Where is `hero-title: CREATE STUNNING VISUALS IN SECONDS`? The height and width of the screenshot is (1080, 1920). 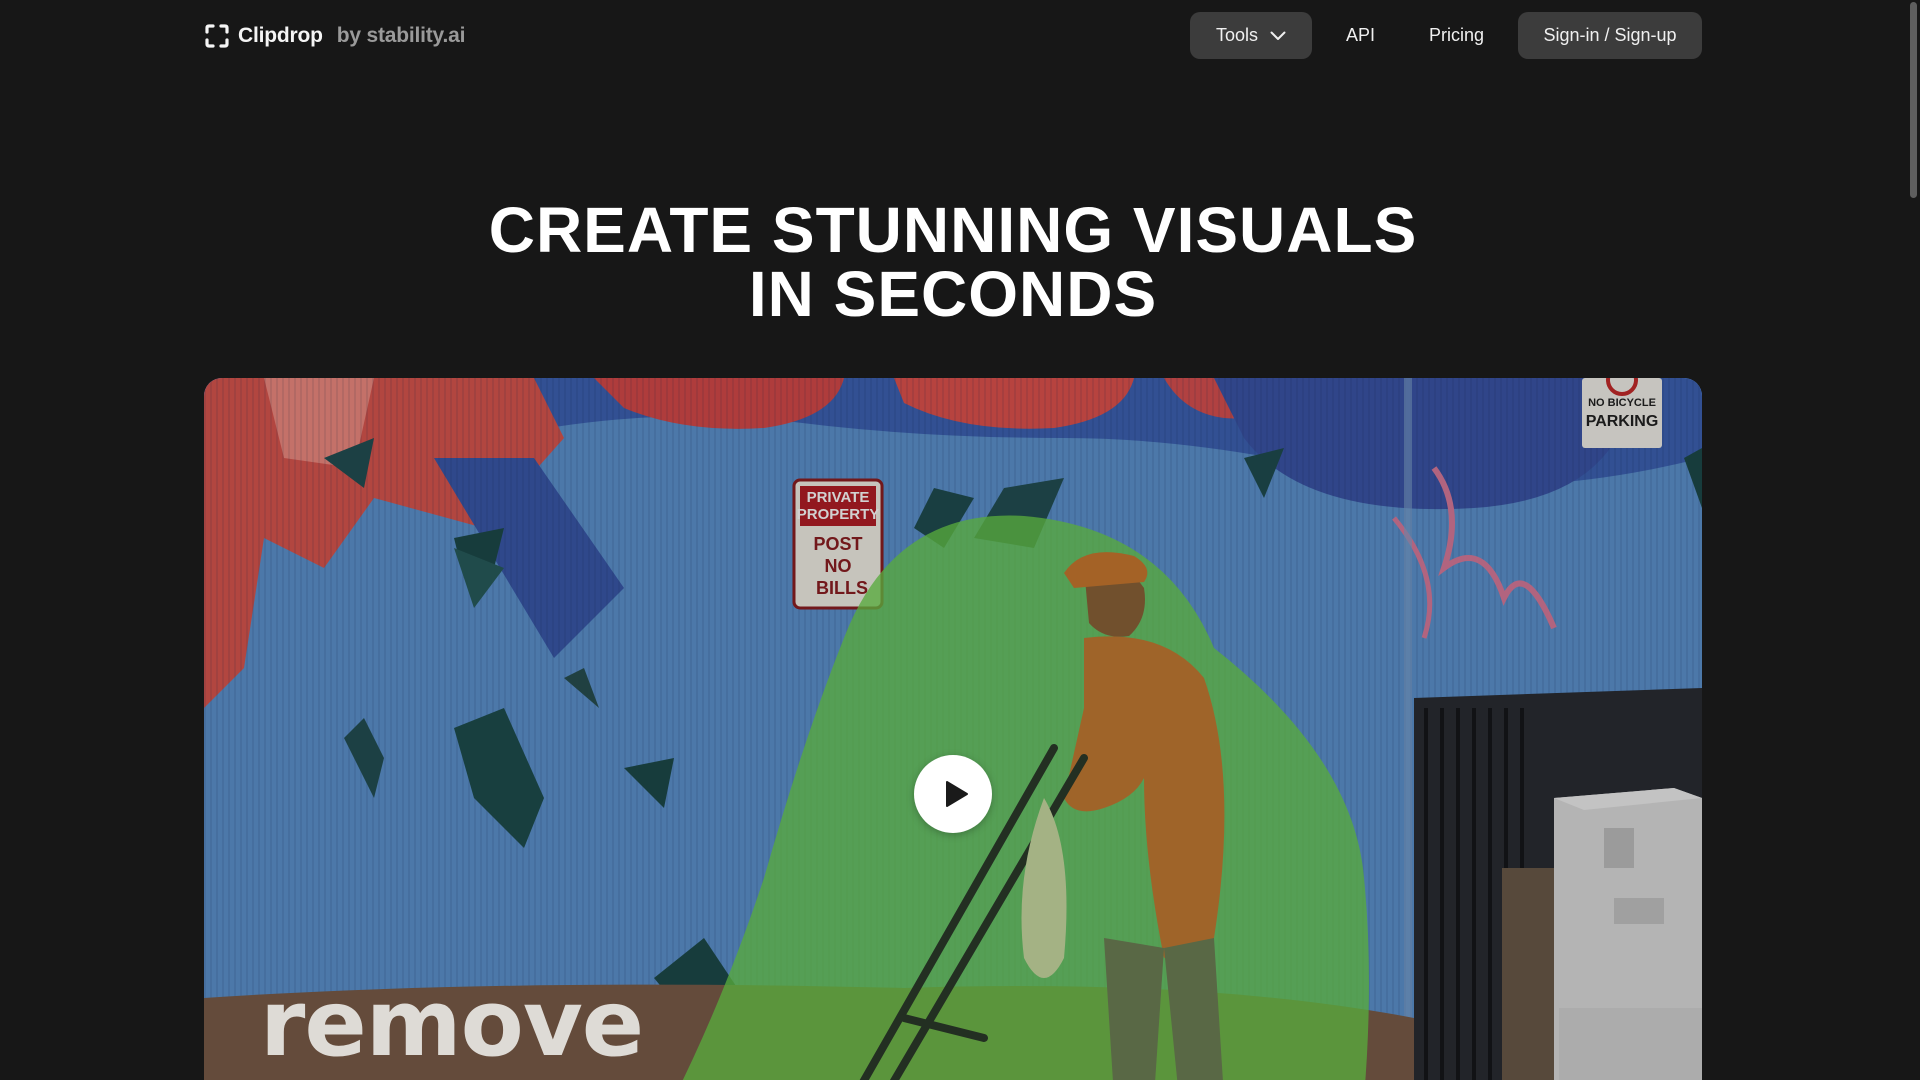 hero-title: CREATE STUNNING VISUALS IN SECONDS is located at coordinates (953, 262).